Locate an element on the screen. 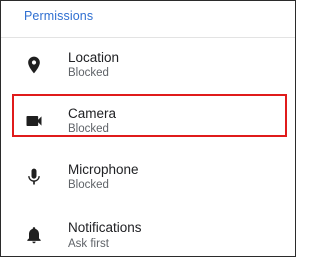 This screenshot has height=257, width=320. permission-item-label: Notifications is located at coordinates (105, 227).